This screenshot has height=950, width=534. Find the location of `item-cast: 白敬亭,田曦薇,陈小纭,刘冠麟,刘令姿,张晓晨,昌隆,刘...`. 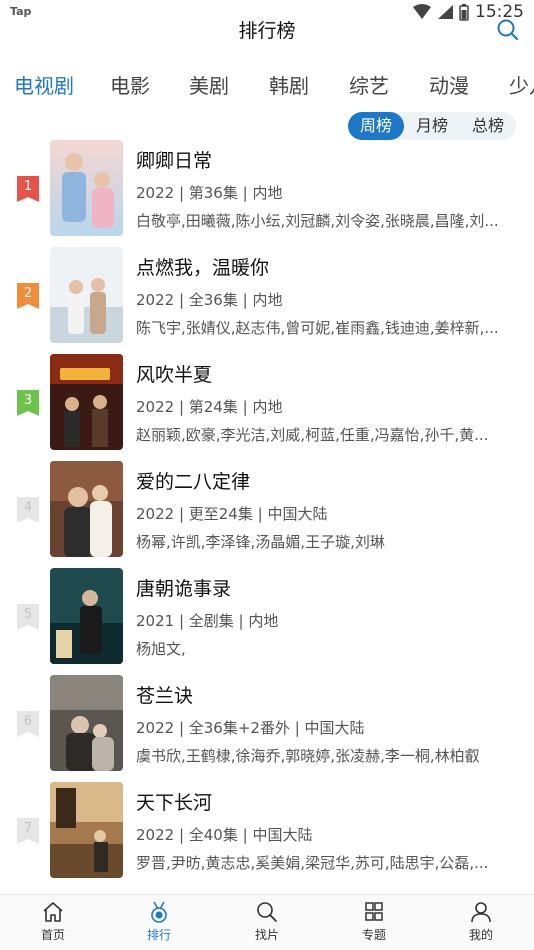

item-cast: 白敬亭,田曦薇,陈小纭,刘冠麟,刘令姿,张晓晨,昌隆,刘... is located at coordinates (317, 221).